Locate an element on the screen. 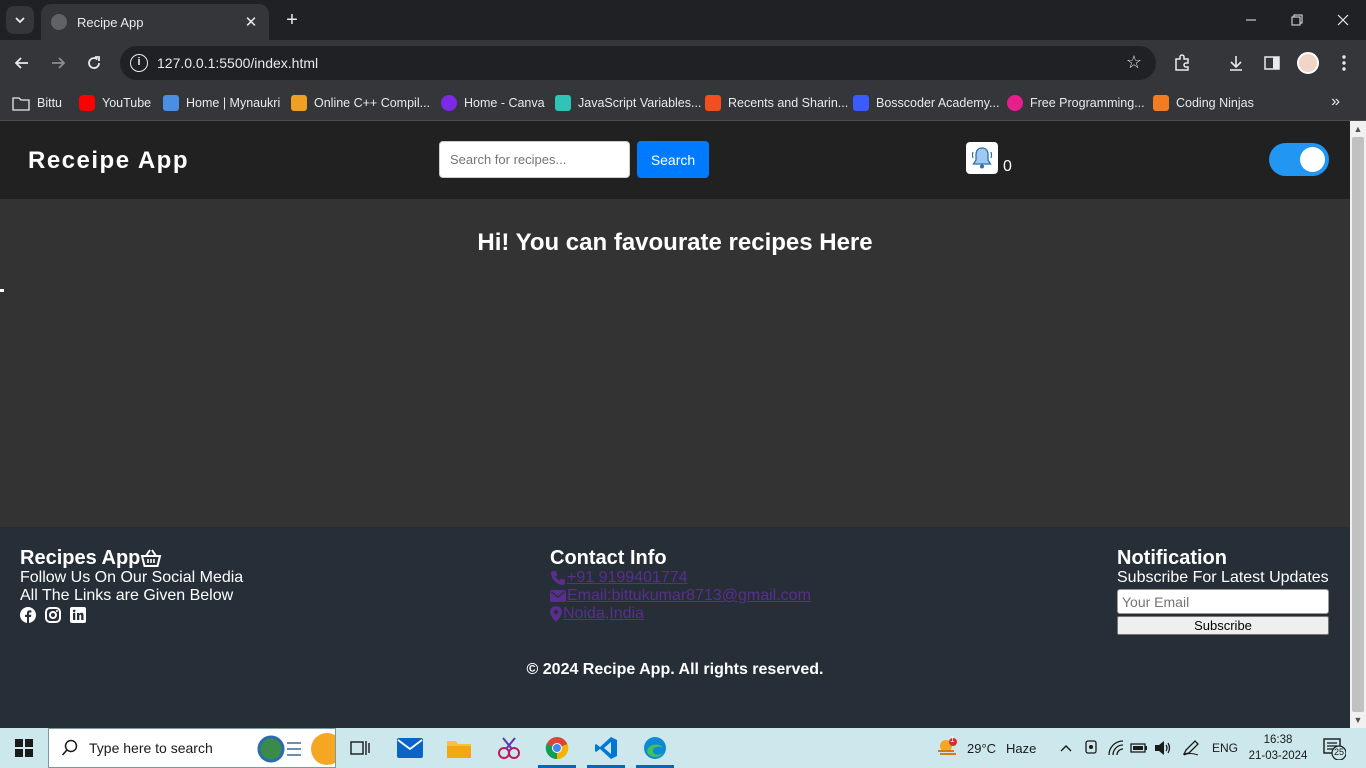  bell-icon is located at coordinates (982, 158).